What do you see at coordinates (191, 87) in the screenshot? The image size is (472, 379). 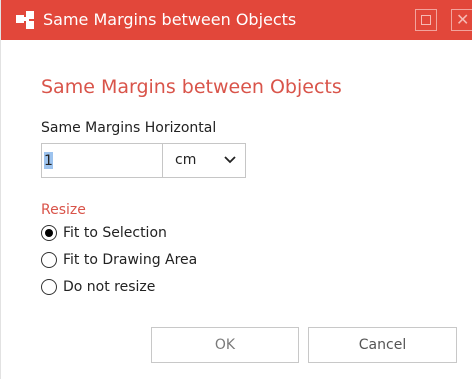 I see `dialog-heading: Same Margins between Objects` at bounding box center [191, 87].